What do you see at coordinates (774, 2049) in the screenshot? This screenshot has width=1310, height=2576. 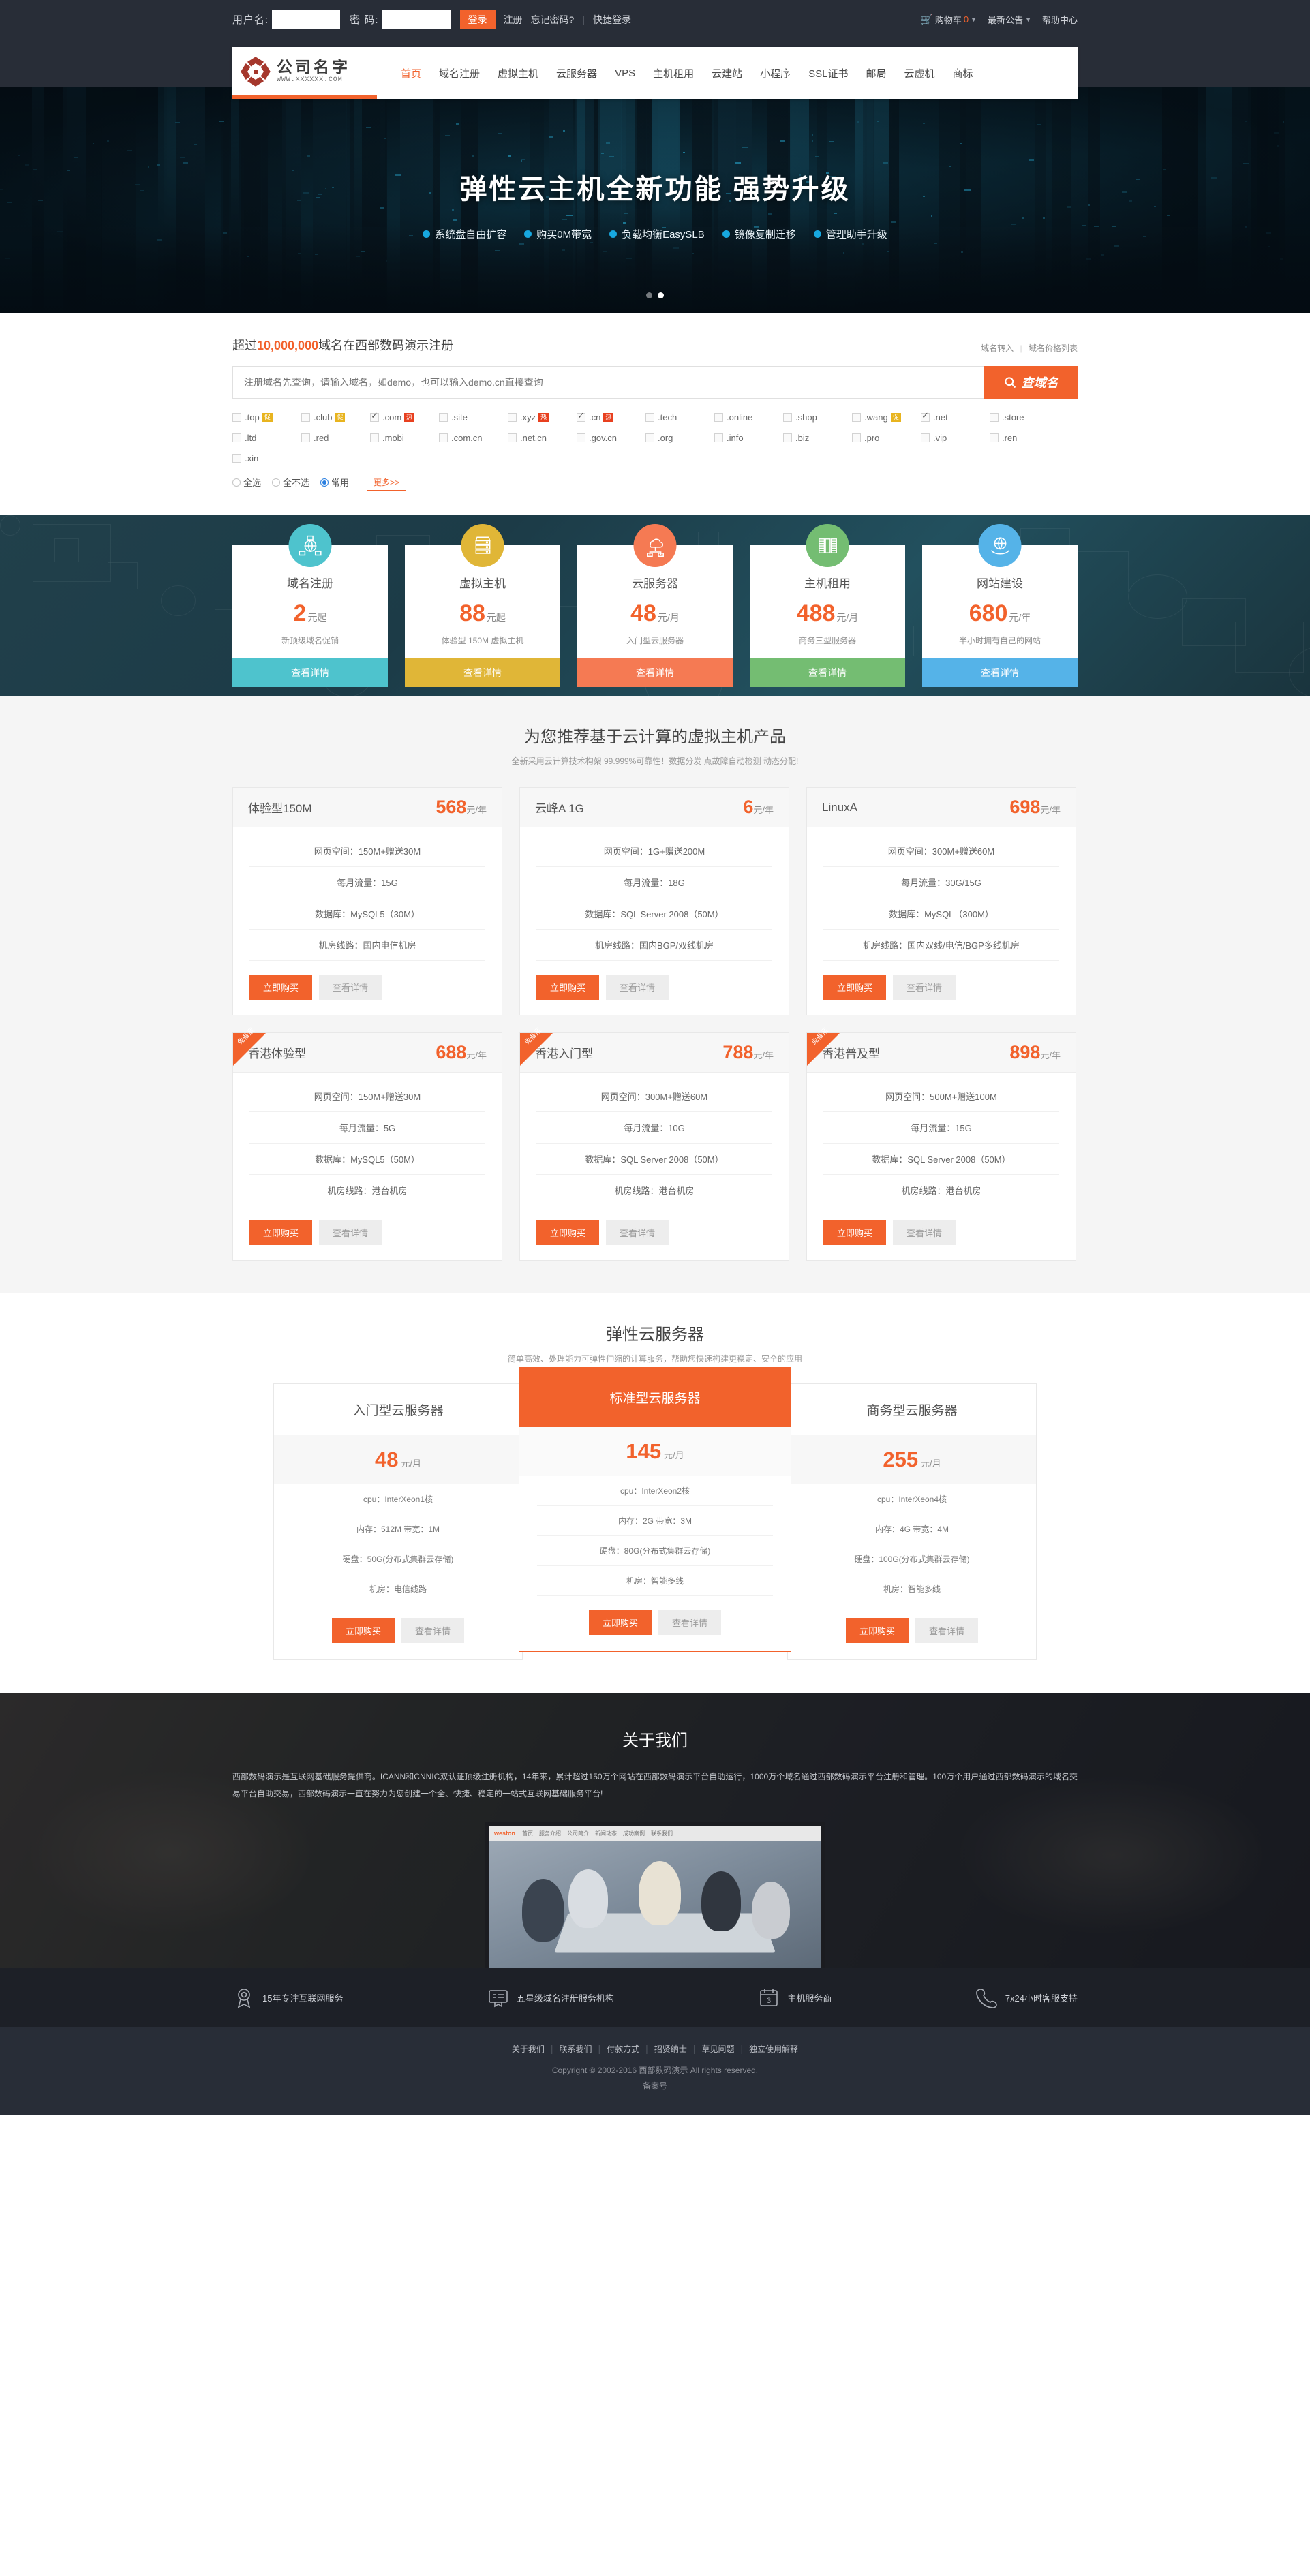 I see `footer-link-5: 独立使用解释` at bounding box center [774, 2049].